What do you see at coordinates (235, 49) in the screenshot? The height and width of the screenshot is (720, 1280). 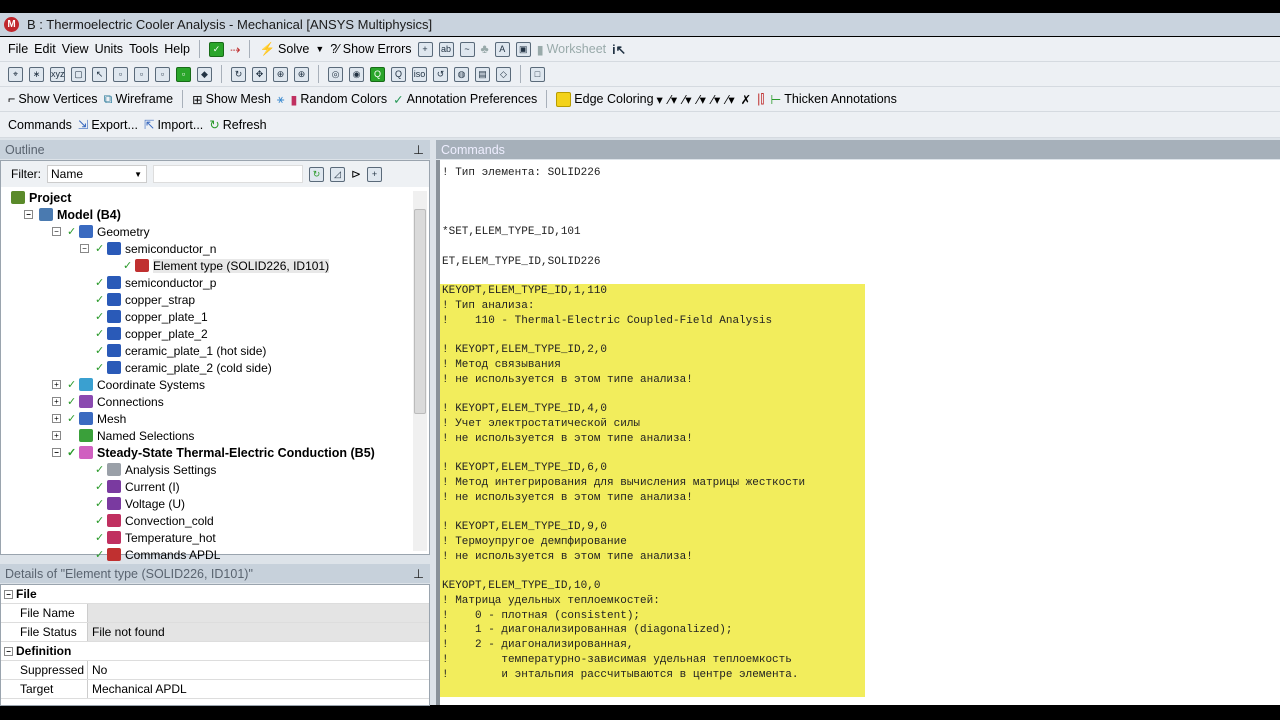 I see `tree-action-icon: ⇢` at bounding box center [235, 49].